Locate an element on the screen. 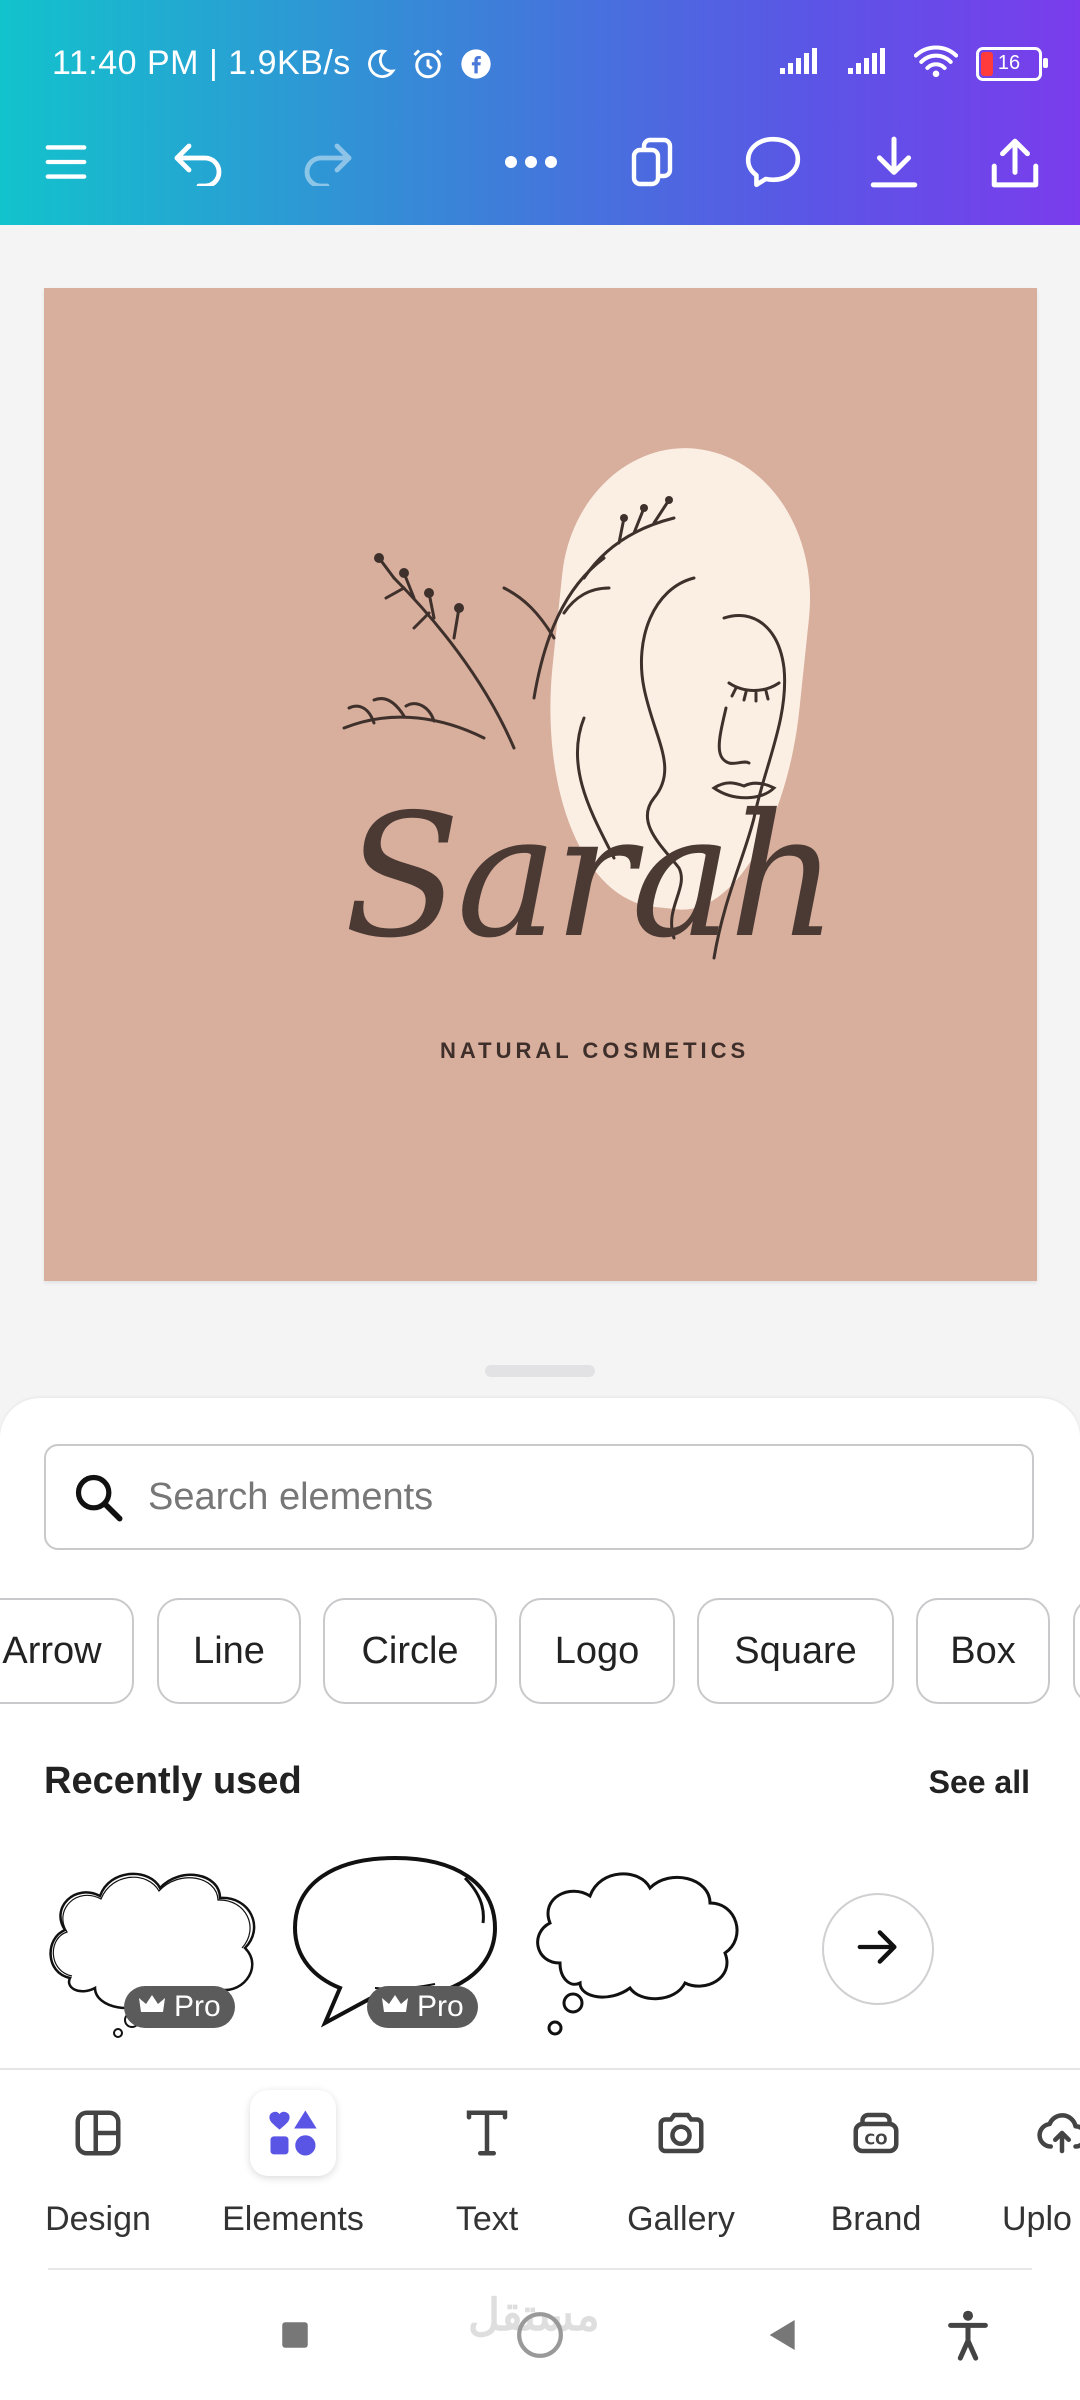 This screenshot has height=2400, width=1080. download-icon is located at coordinates (894, 162).